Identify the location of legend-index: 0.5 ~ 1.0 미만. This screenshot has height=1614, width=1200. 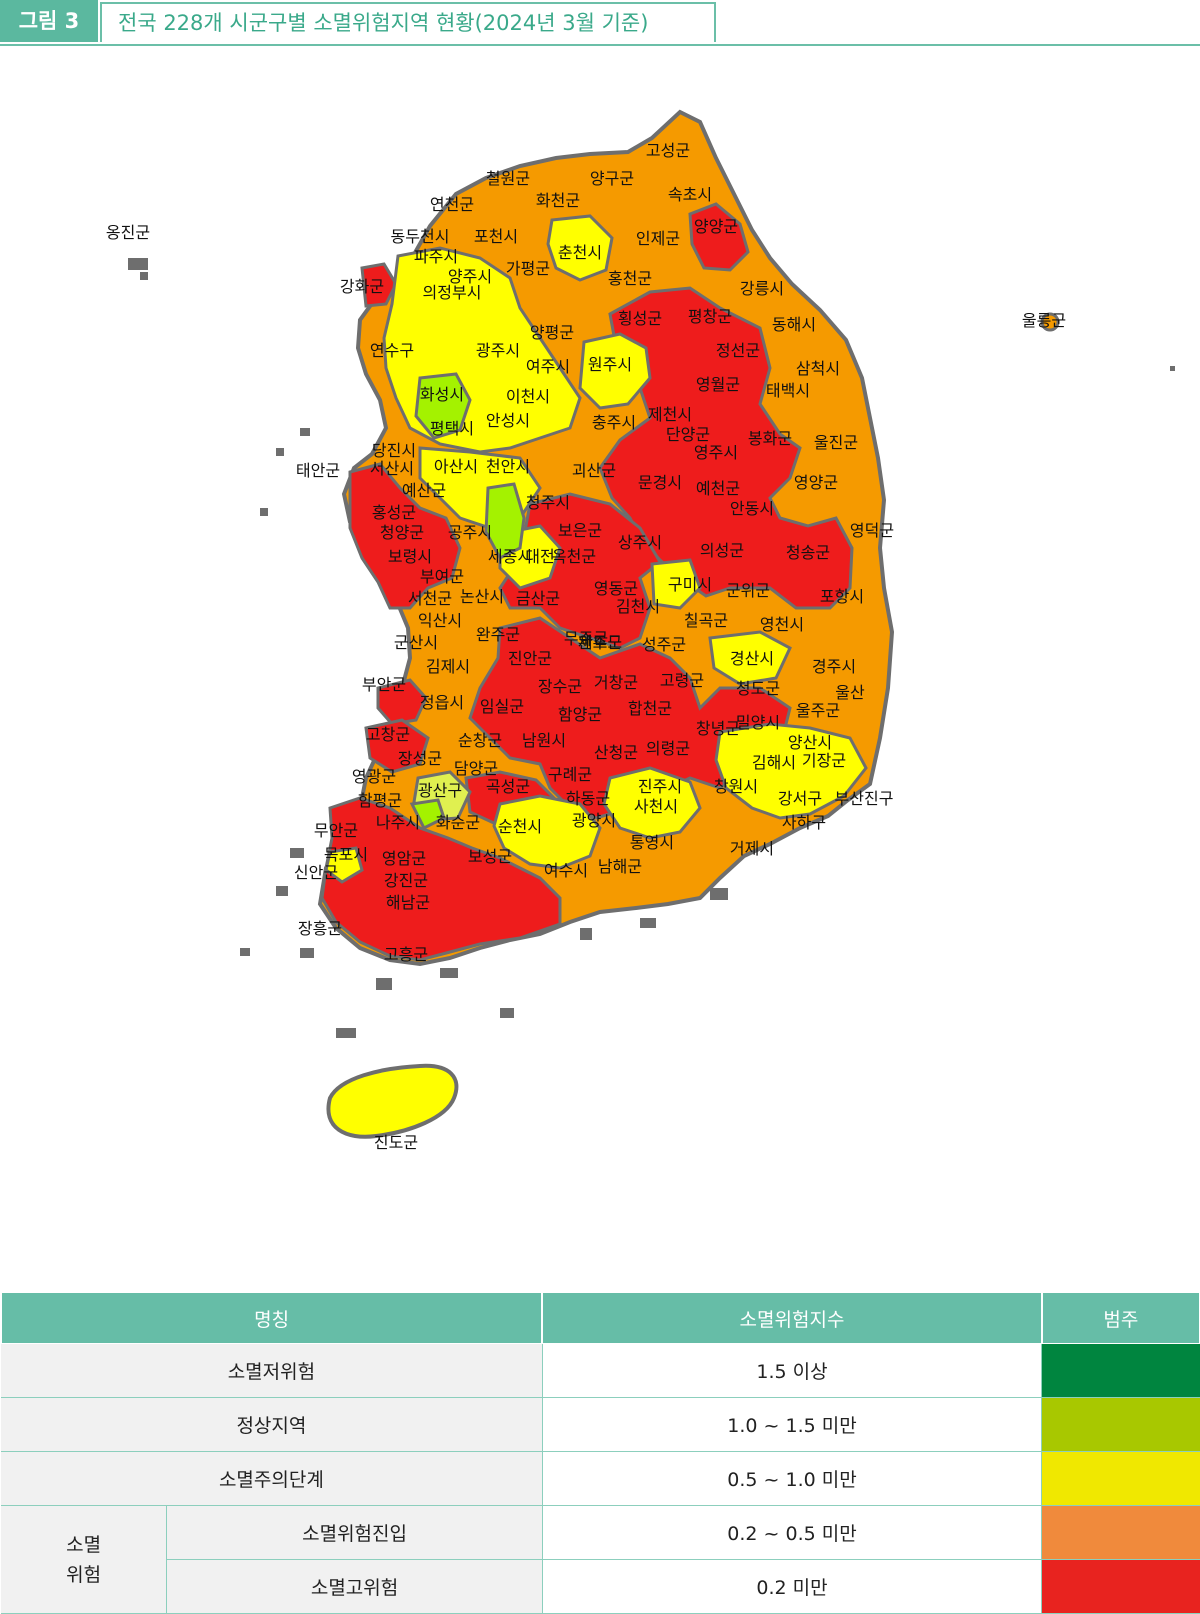
(792, 1478).